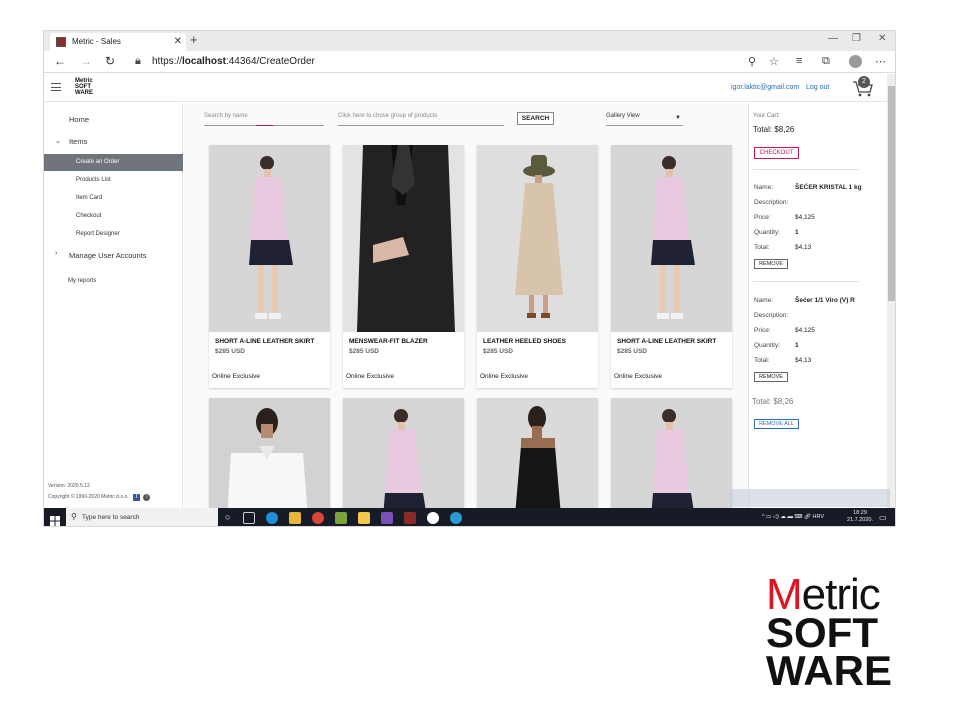  What do you see at coordinates (110, 61) in the screenshot?
I see `refresh-icon: ↻` at bounding box center [110, 61].